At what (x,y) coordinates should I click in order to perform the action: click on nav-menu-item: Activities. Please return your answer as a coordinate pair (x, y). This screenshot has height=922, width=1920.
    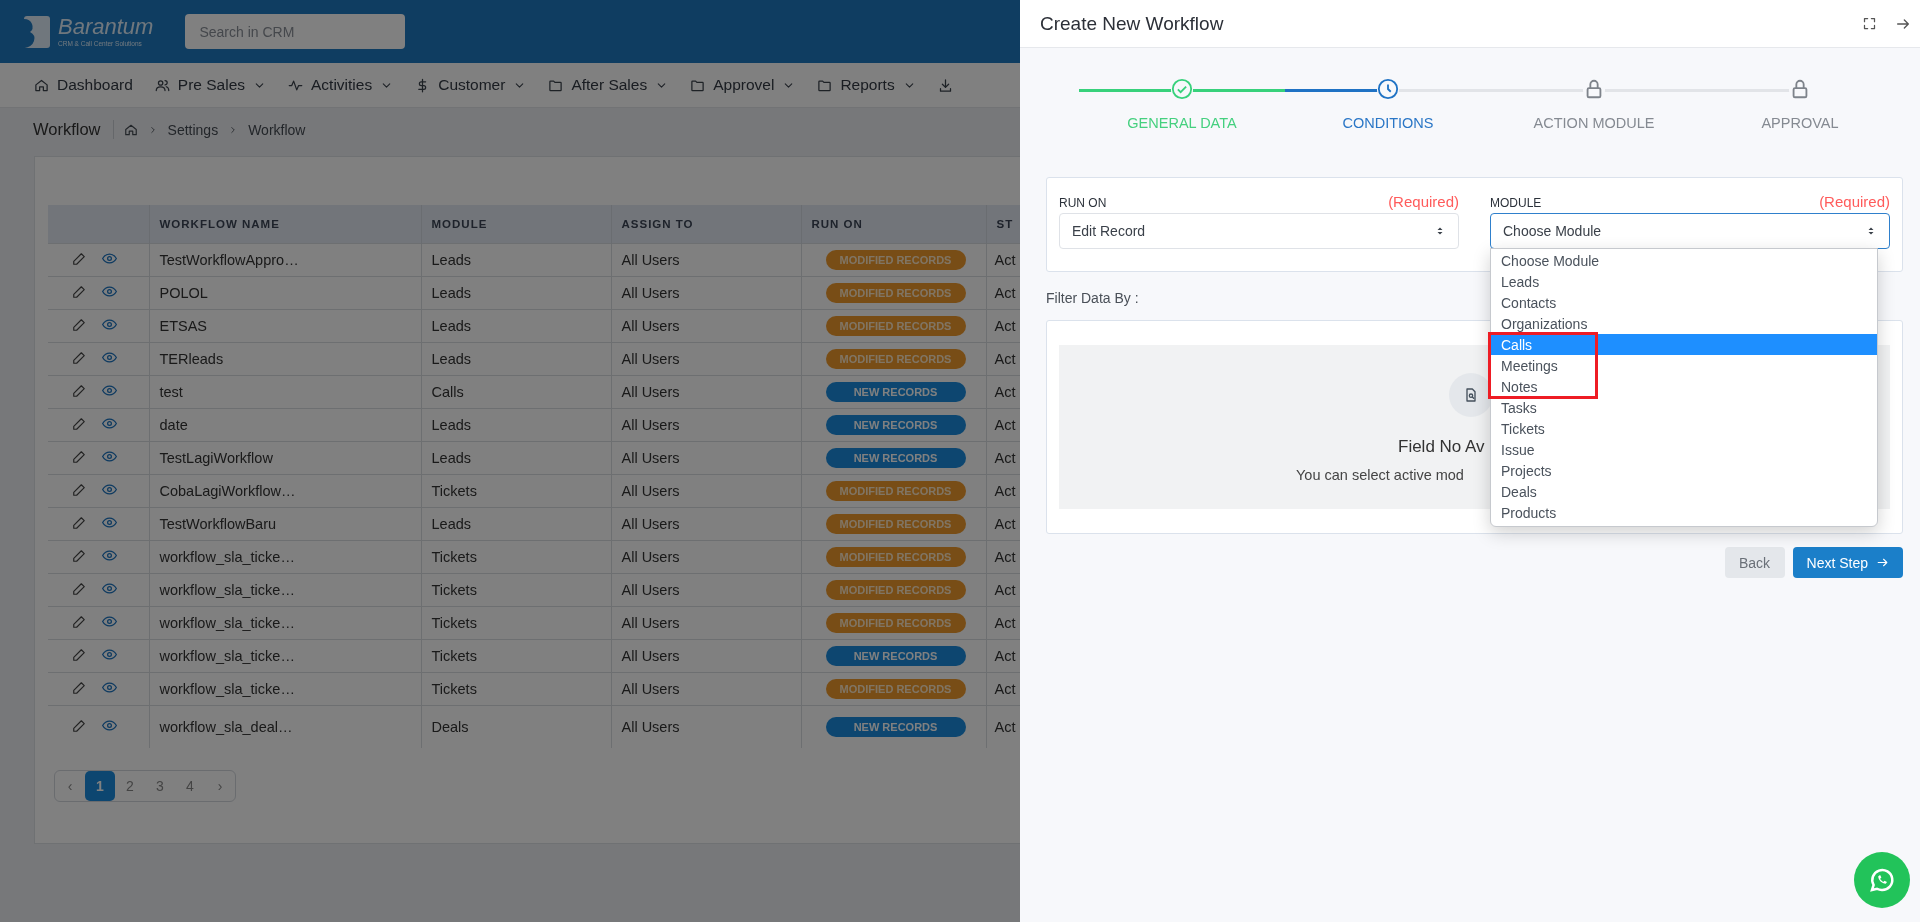
    Looking at the image, I should click on (341, 85).